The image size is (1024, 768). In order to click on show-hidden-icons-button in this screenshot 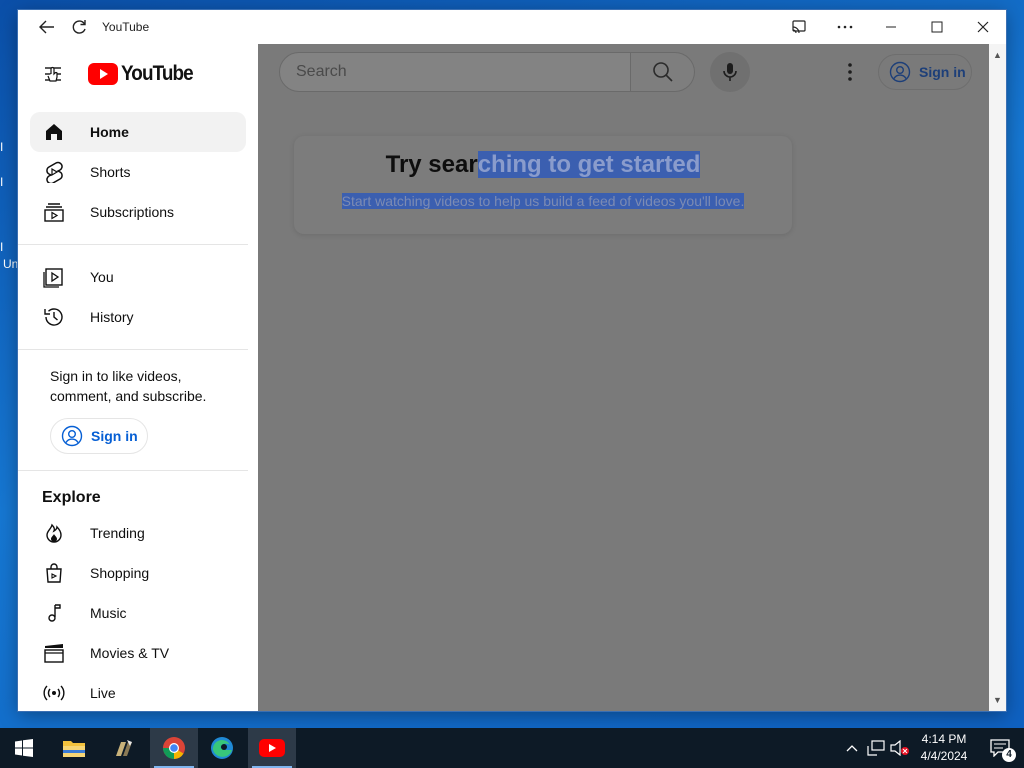, I will do `click(852, 748)`.